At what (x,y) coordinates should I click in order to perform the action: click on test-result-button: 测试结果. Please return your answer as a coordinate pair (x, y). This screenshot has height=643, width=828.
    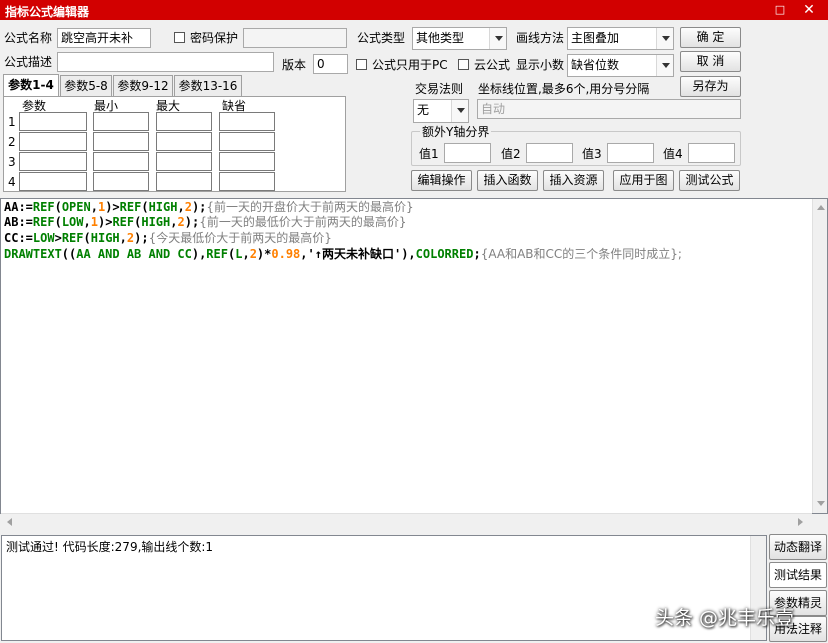
    Looking at the image, I should click on (798, 575).